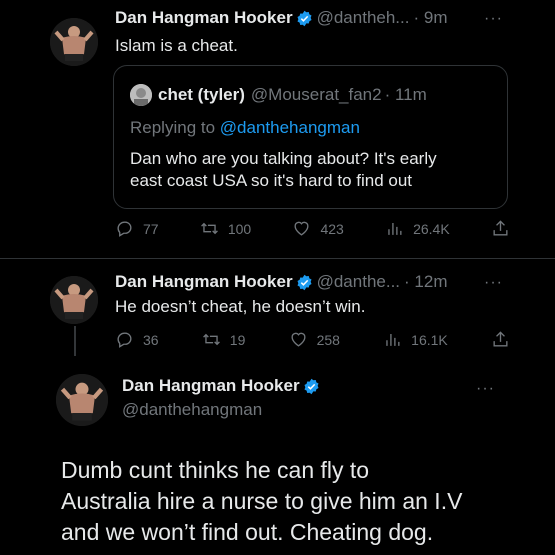 This screenshot has height=555, width=555. I want to click on reply-button: 36, so click(137, 339).